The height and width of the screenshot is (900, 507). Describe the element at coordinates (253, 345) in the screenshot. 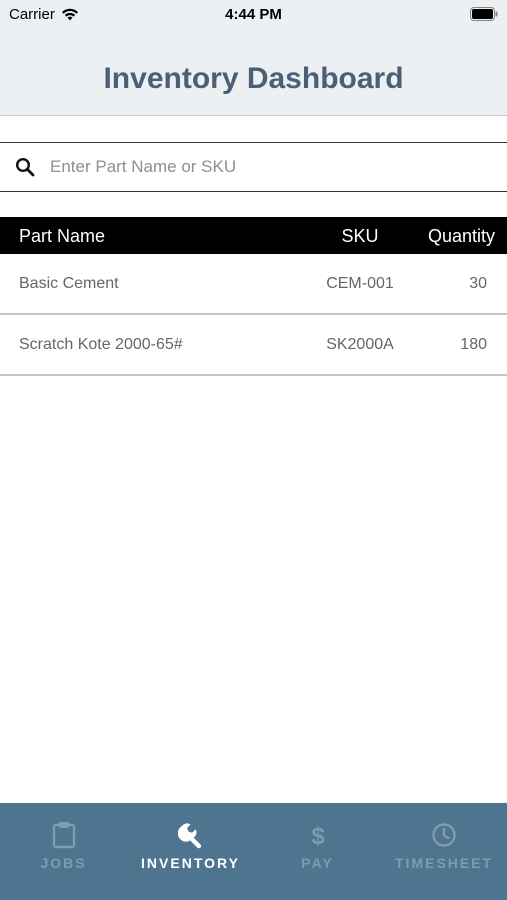

I see `table-row: Scratch Kote 2000-65# SK2000A 180` at that location.